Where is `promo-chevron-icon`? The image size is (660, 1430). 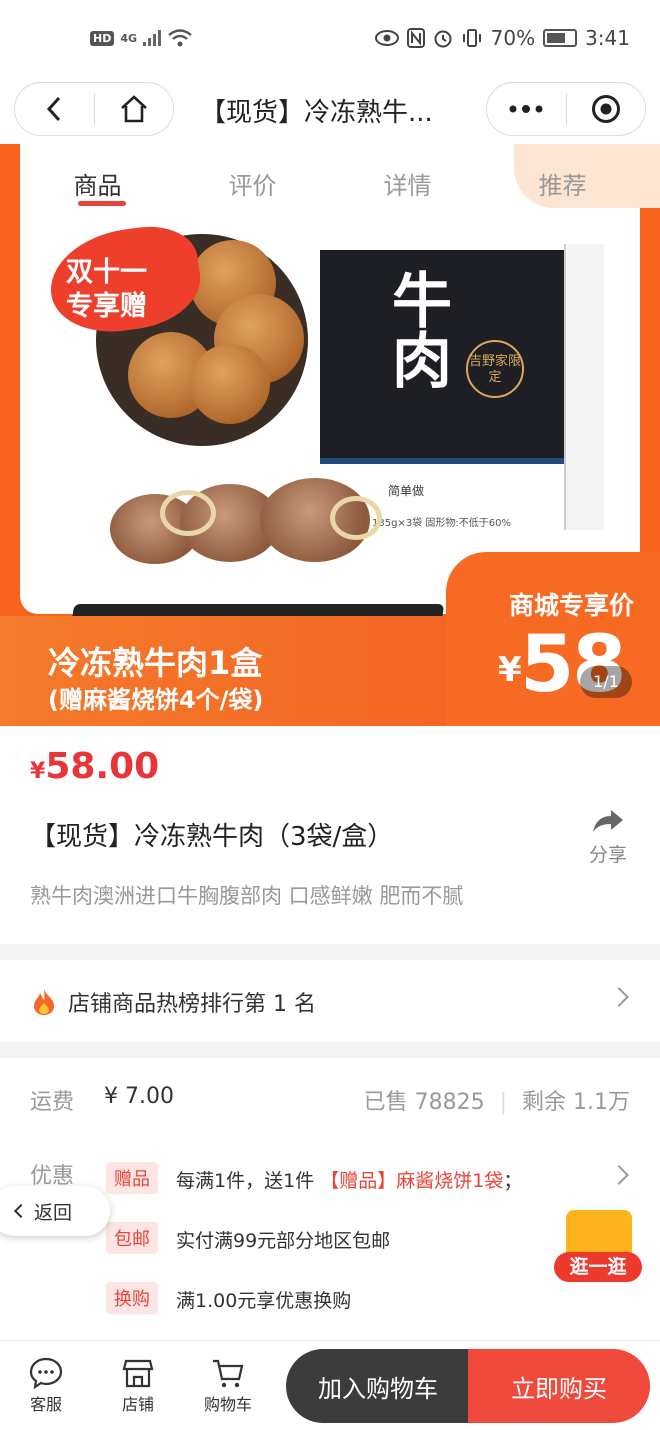 promo-chevron-icon is located at coordinates (619, 1175).